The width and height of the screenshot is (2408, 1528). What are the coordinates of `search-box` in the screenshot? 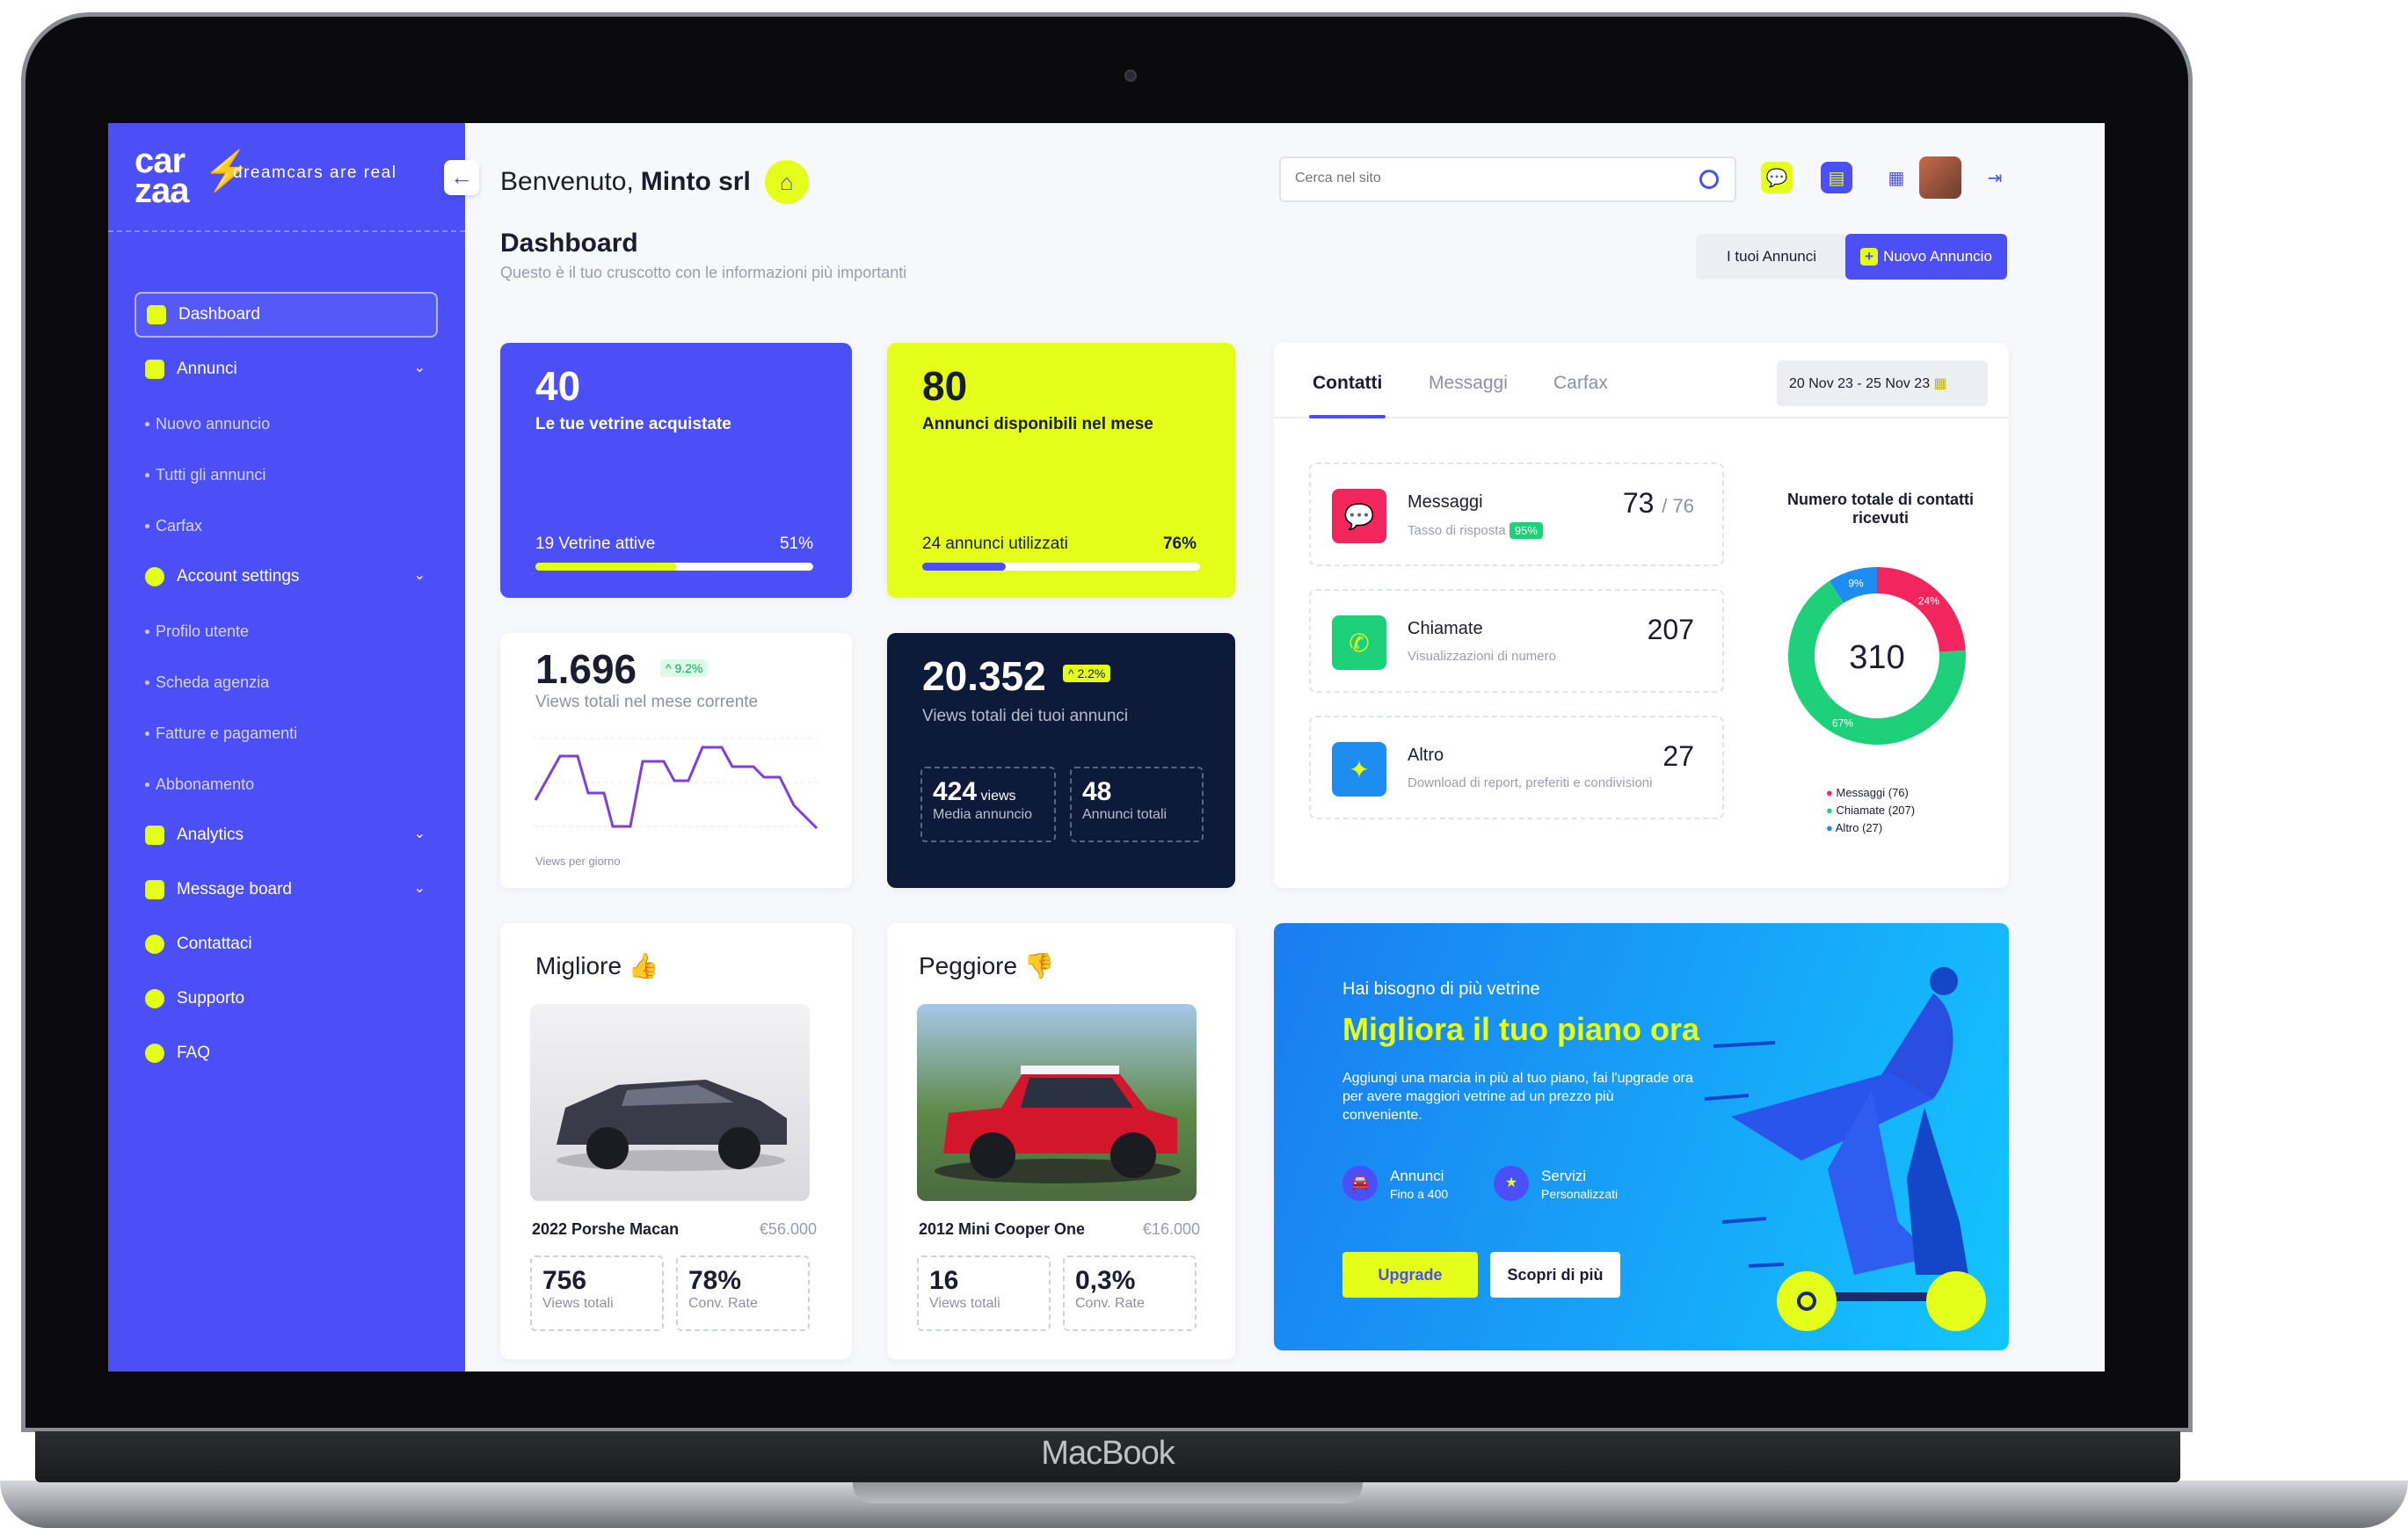 It's located at (1508, 179).